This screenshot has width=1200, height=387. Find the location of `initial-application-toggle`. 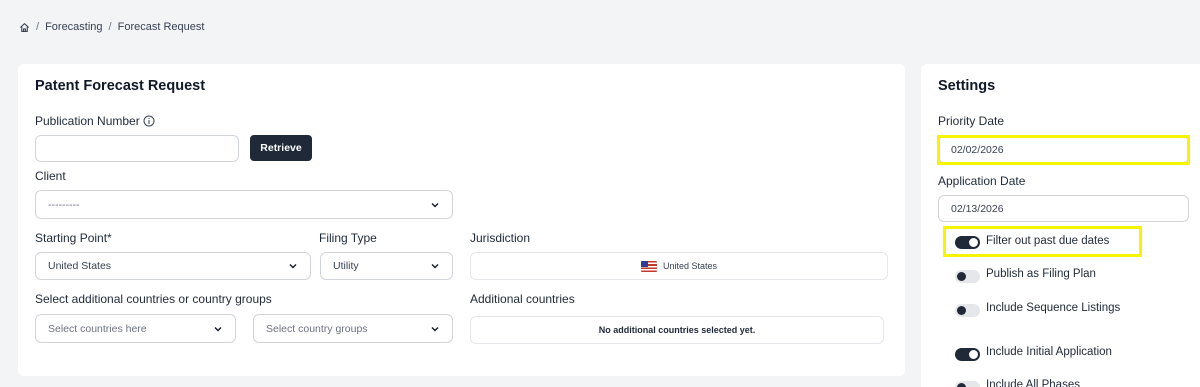

initial-application-toggle is located at coordinates (967, 354).